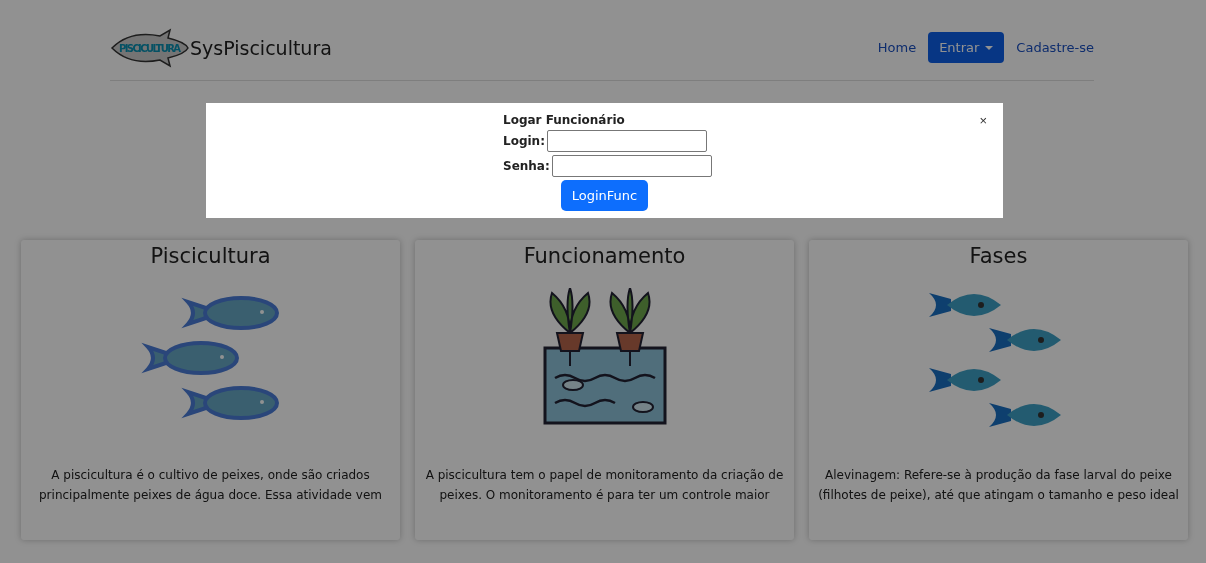 This screenshot has height=563, width=1206. What do you see at coordinates (966, 47) in the screenshot?
I see `enter-dropdown-button: Entrar` at bounding box center [966, 47].